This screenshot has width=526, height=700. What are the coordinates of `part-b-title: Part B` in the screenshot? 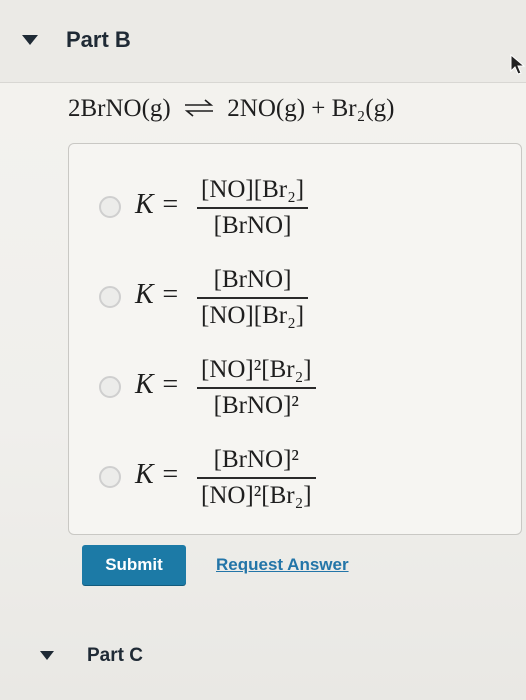 It's located at (98, 39).